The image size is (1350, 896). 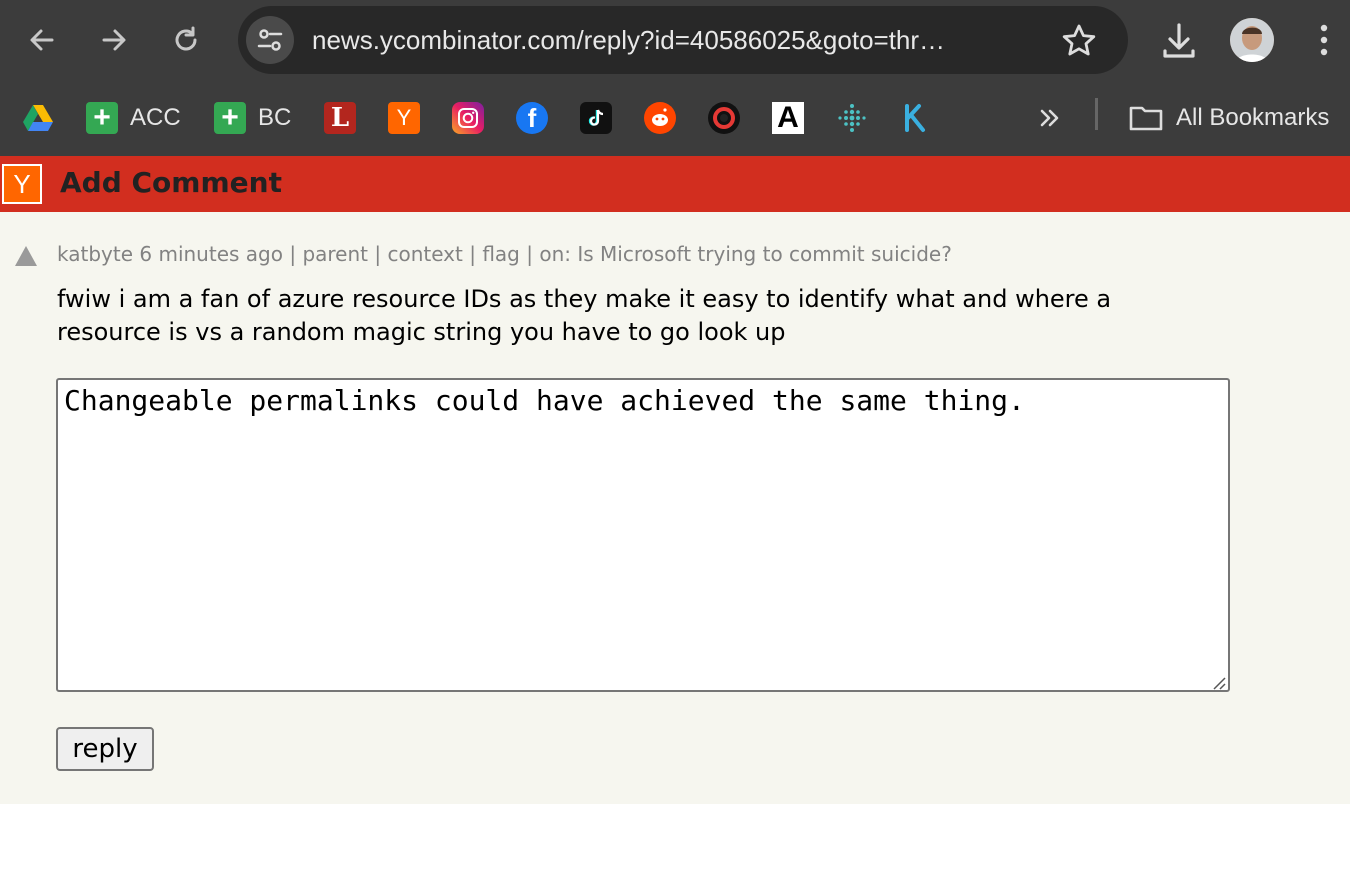 I want to click on bookmark-k-logo, so click(x=916, y=118).